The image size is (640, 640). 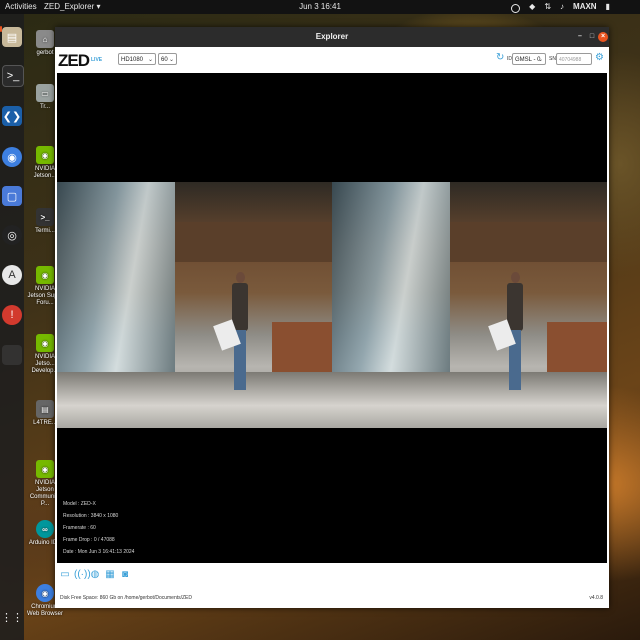 What do you see at coordinates (91, 516) in the screenshot?
I see `info-resolution: Resolution : 3840 x 1080` at bounding box center [91, 516].